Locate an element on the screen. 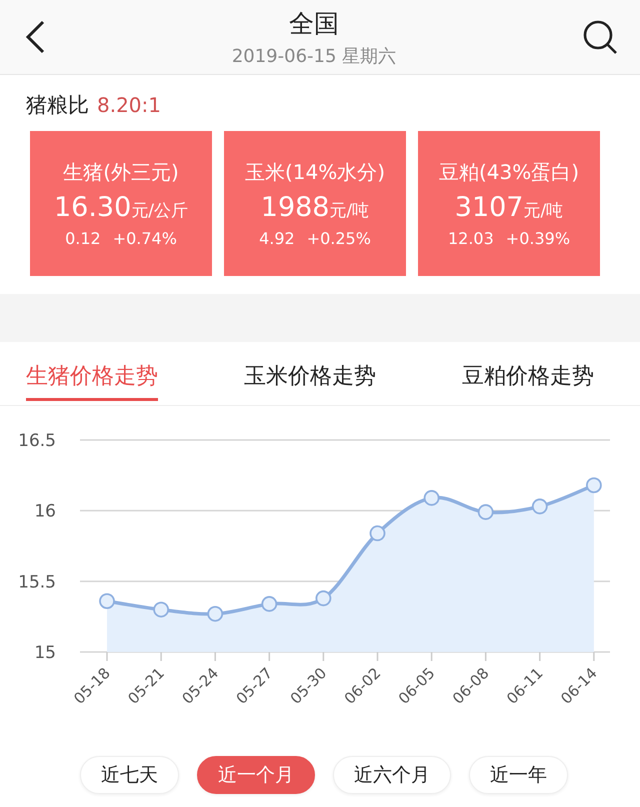 Image resolution: width=640 pixels, height=807 pixels. commodity-name: 生猪(外三元) is located at coordinates (121, 172).